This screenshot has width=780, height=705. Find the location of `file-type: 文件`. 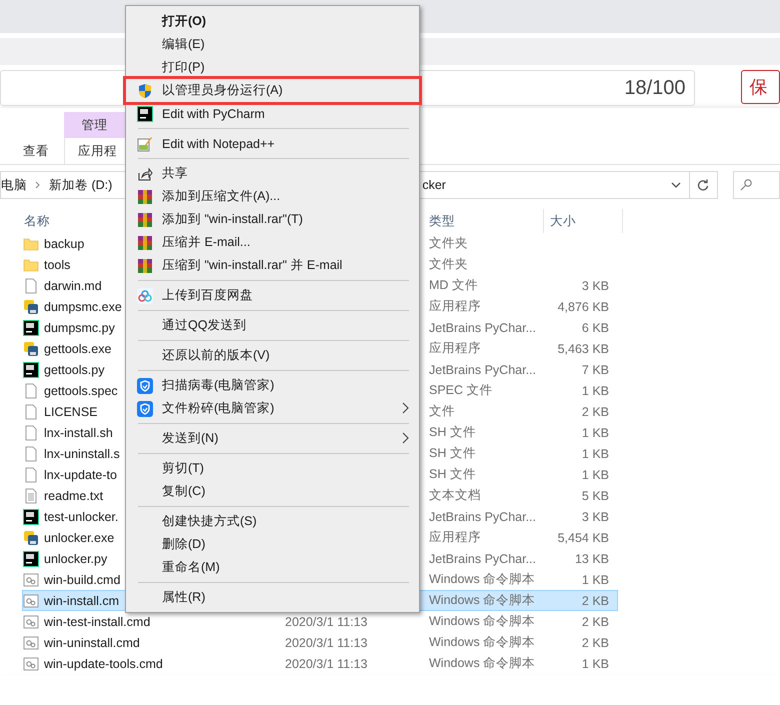

file-type: 文件 is located at coordinates (442, 411).